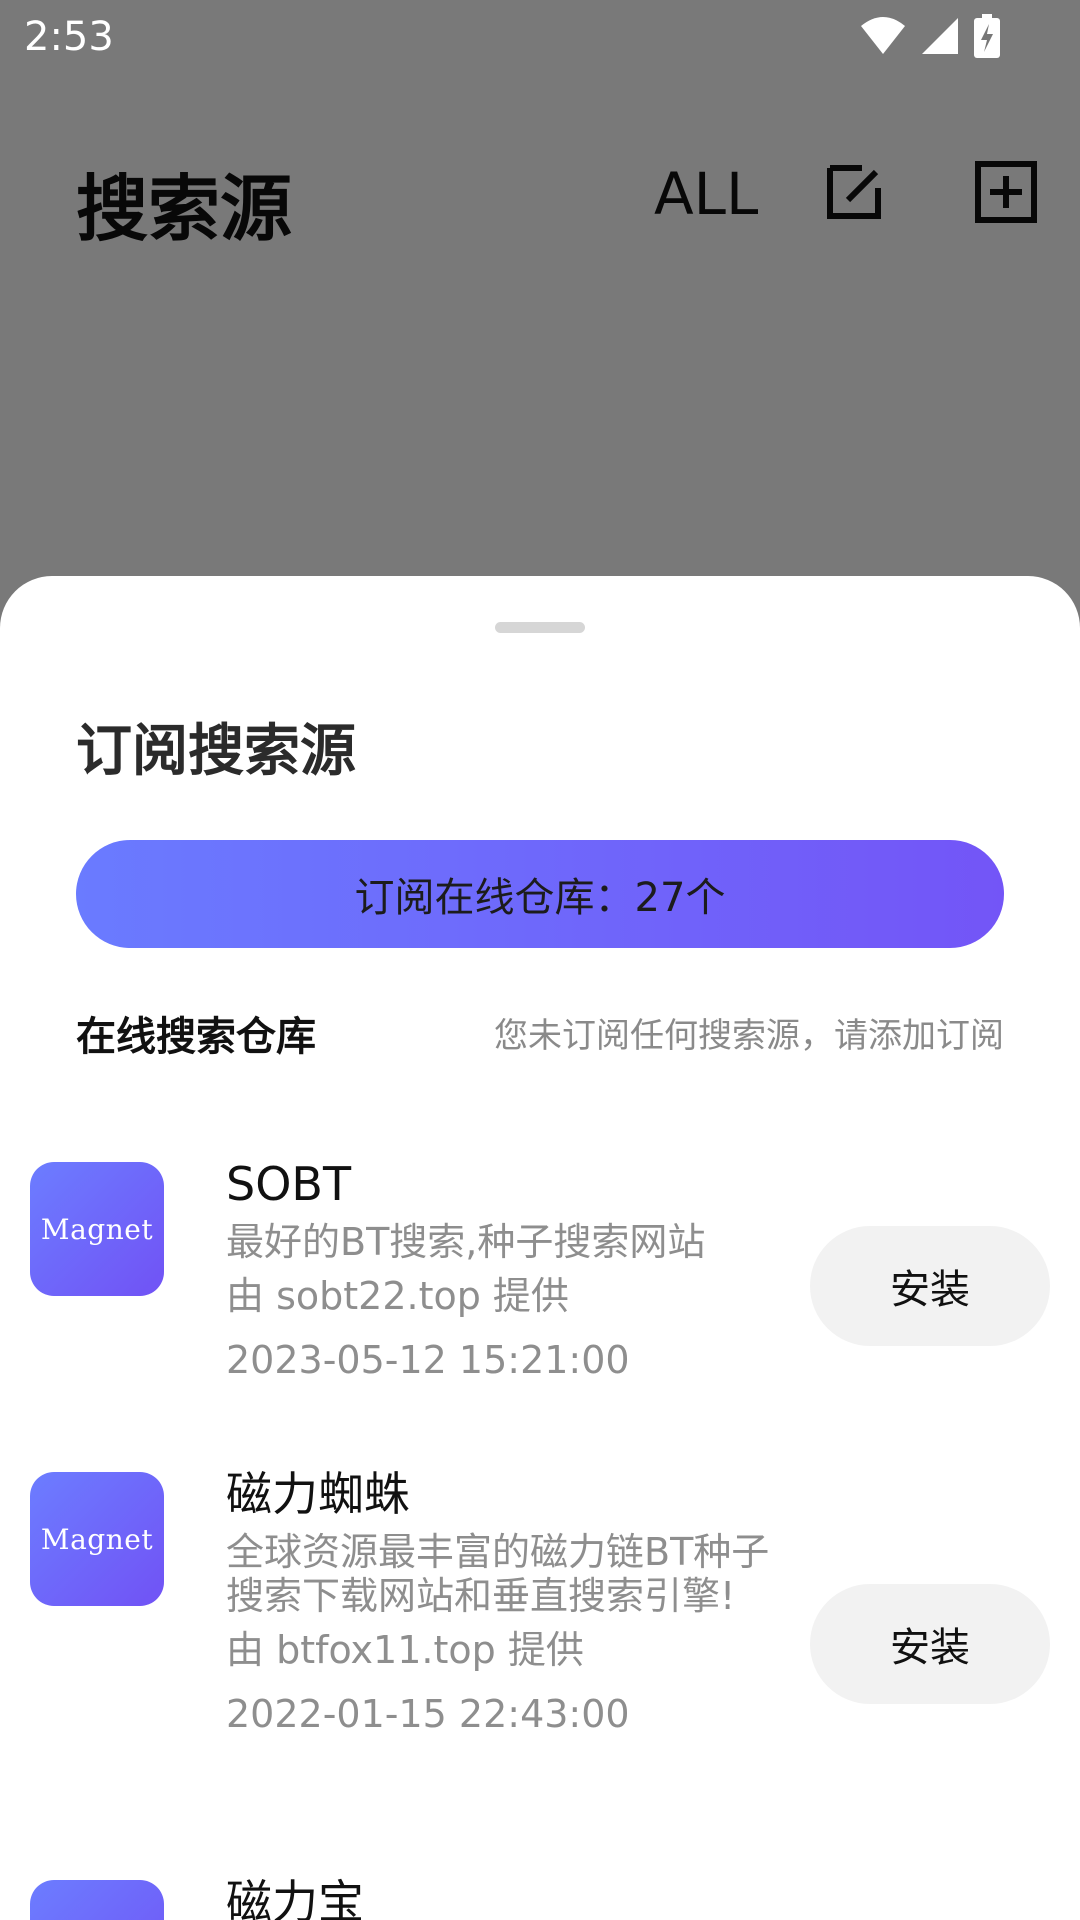 This screenshot has height=1920, width=1080. I want to click on source-name: SOBT, so click(289, 1184).